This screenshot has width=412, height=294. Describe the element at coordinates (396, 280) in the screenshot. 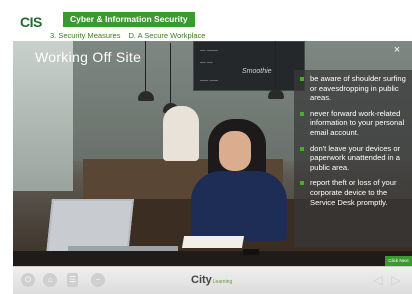

I see `next-arrow-icon: ▷` at that location.